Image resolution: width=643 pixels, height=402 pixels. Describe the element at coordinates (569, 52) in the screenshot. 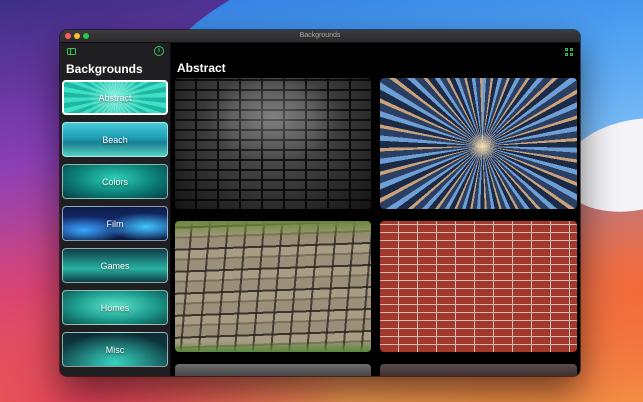

I see `grid-view-icon` at that location.